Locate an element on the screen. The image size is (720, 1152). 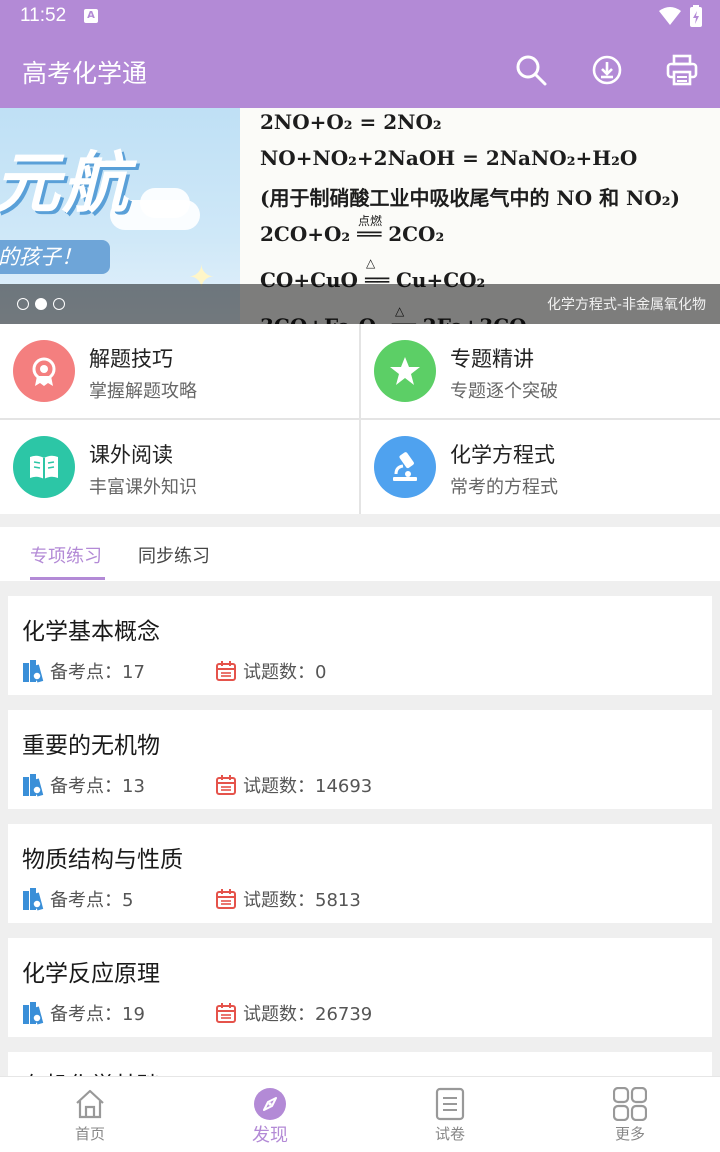
nav-more: 更多 is located at coordinates (630, 1114).